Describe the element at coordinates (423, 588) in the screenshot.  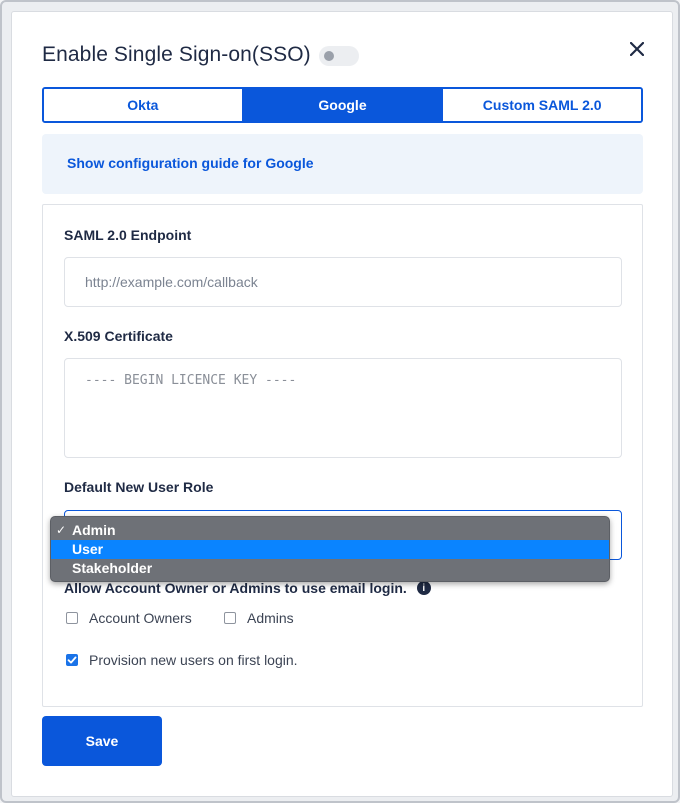
I see `info-icon: i` at that location.